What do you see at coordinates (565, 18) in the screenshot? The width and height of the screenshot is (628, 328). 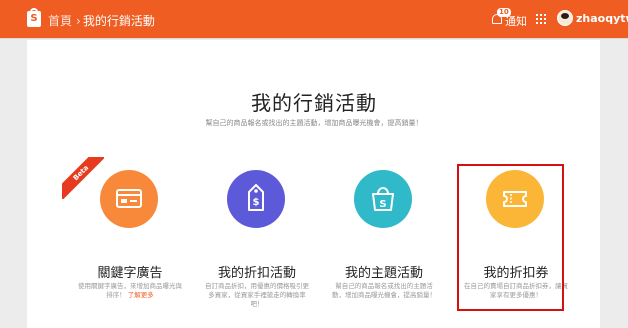 I see `avatar` at bounding box center [565, 18].